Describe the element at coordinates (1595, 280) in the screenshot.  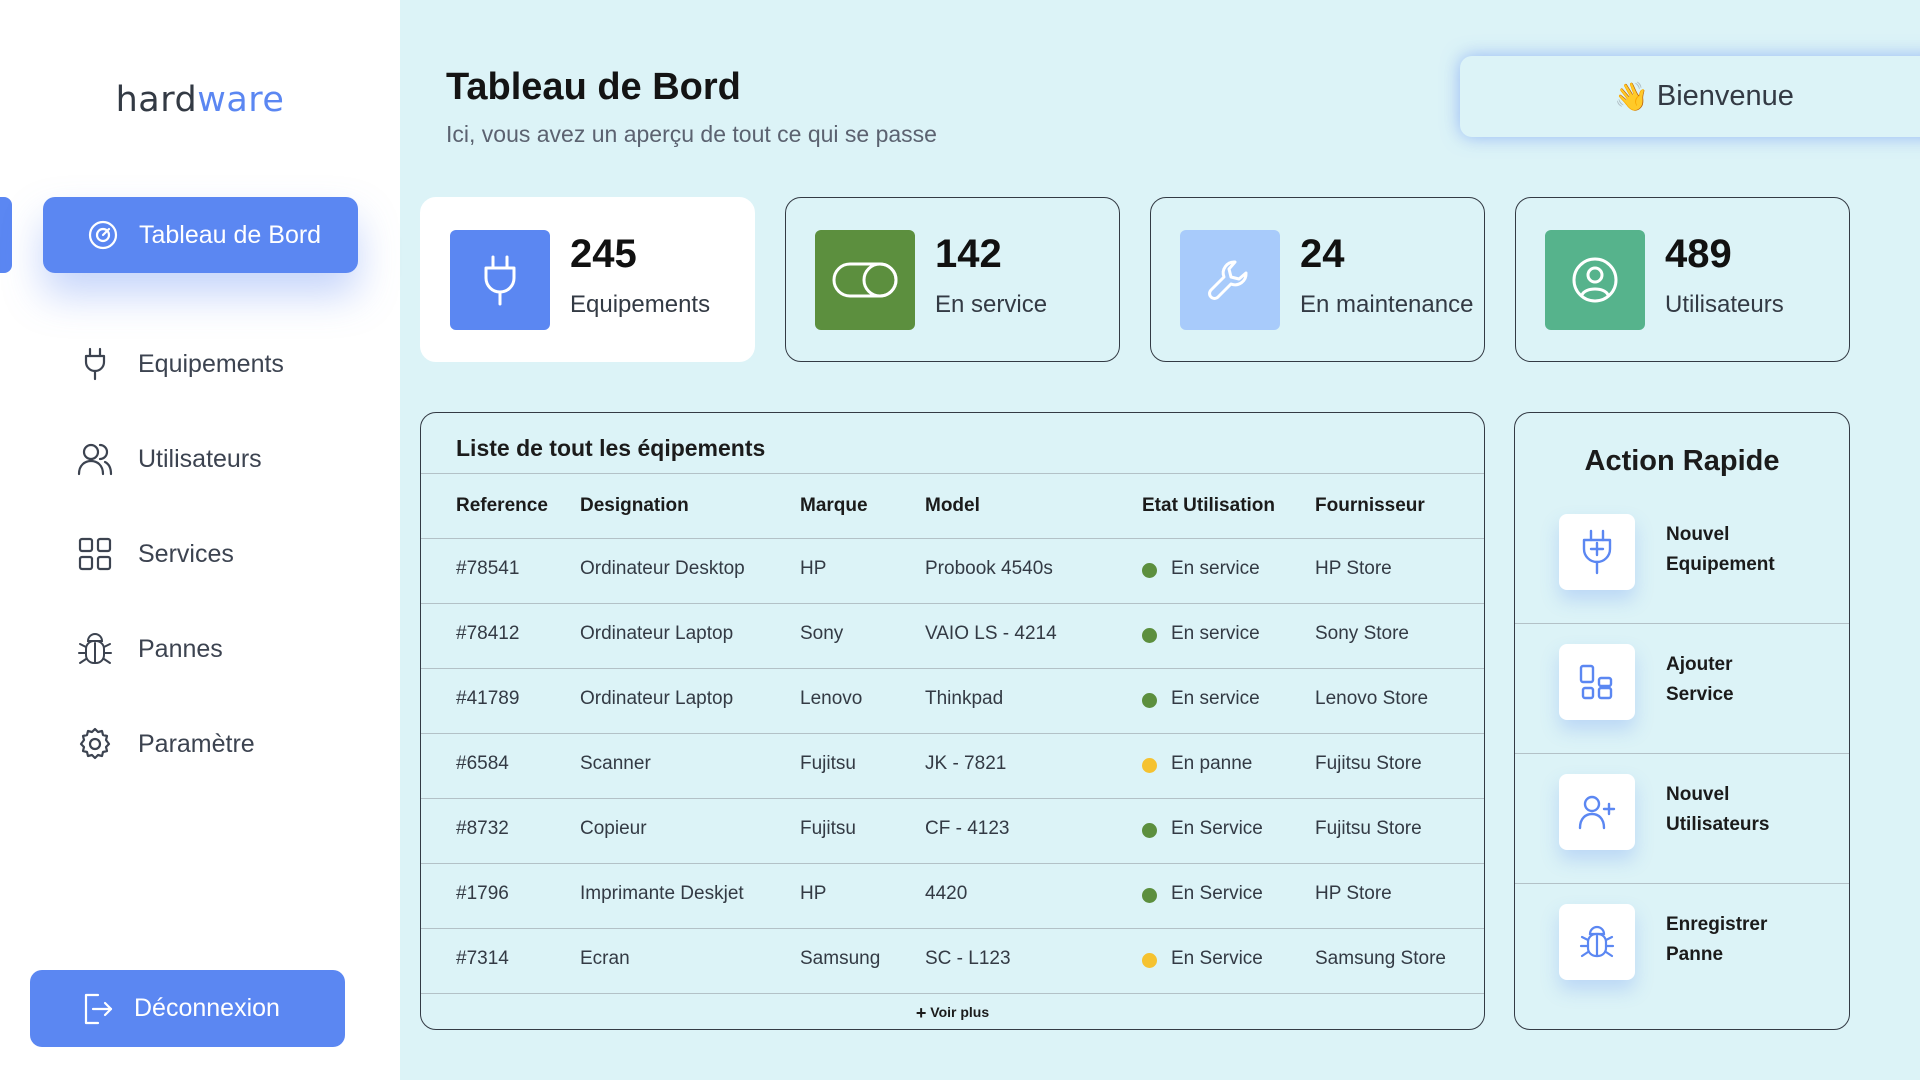
I see `user-circle-icon` at that location.